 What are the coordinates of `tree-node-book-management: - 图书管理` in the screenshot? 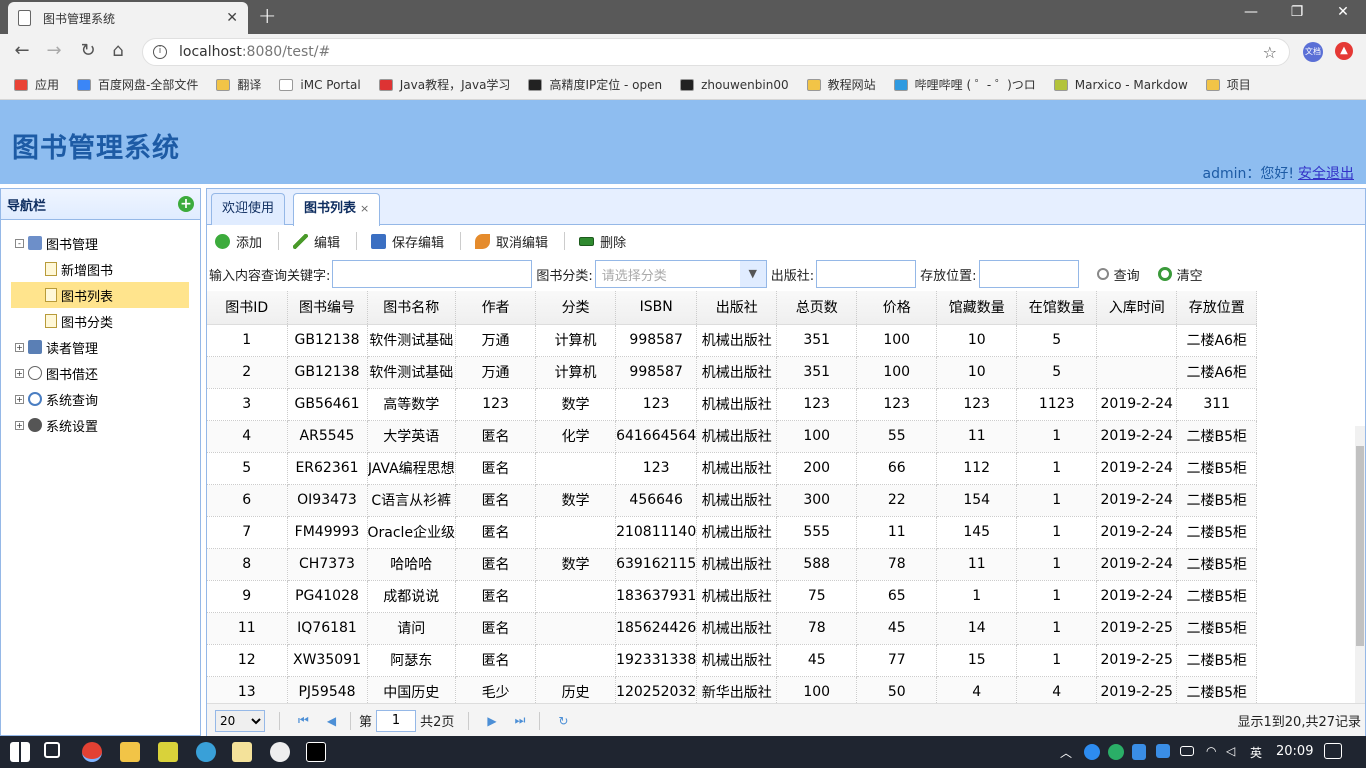 It's located at (100, 243).